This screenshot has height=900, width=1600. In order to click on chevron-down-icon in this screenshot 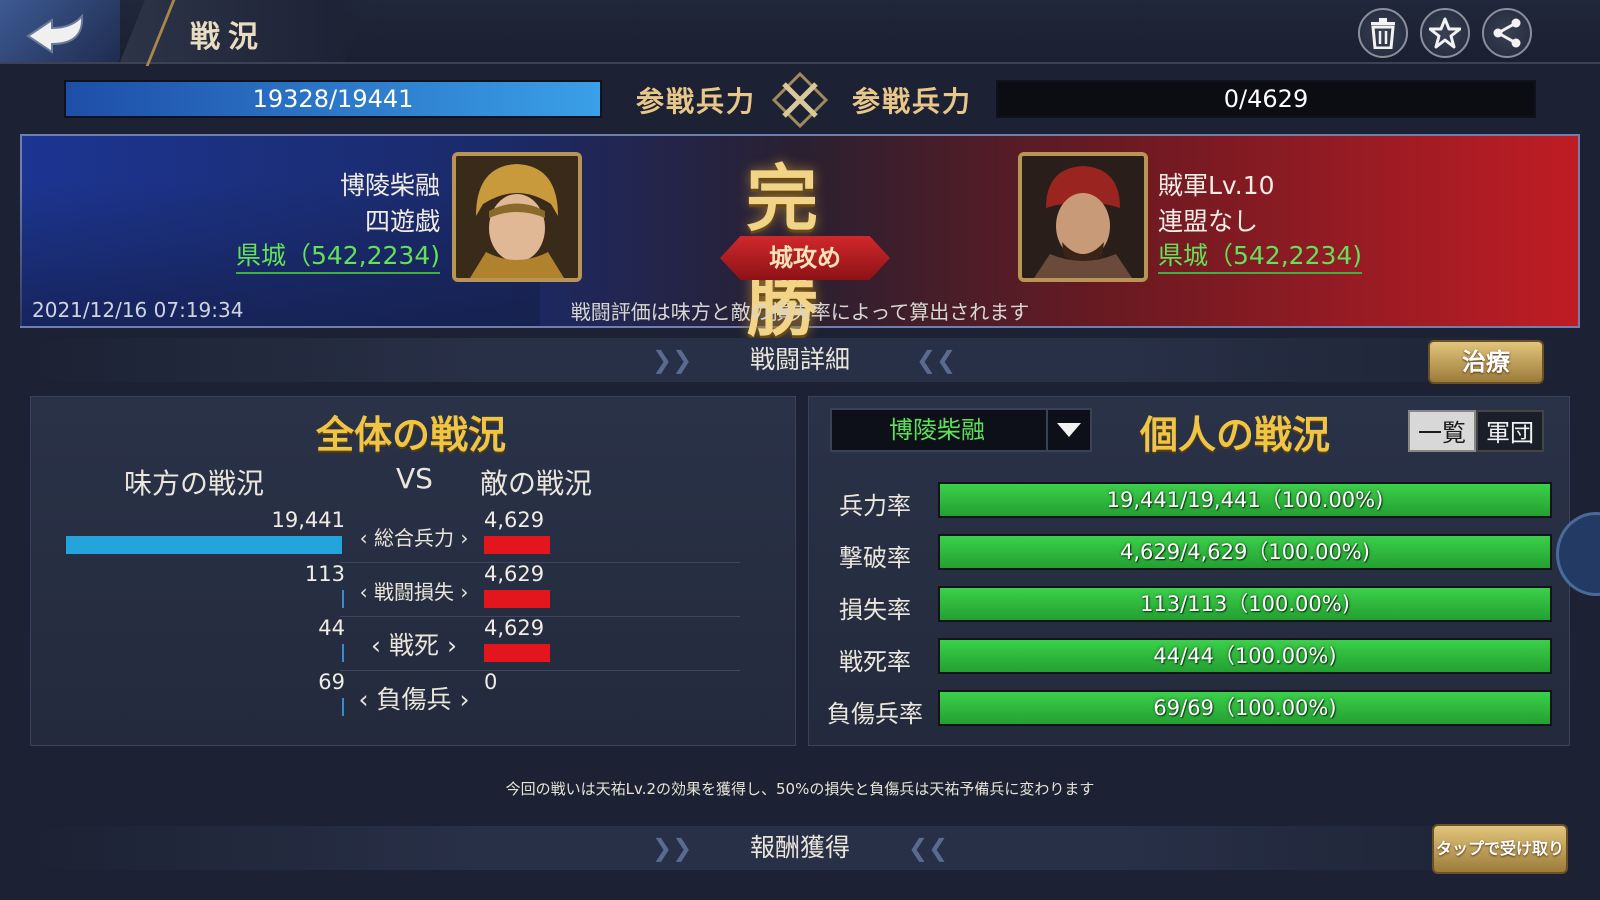, I will do `click(1068, 430)`.